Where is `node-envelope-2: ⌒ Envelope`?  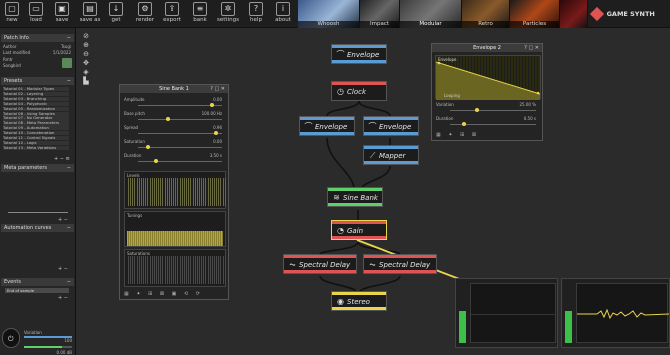
node-envelope-2: ⌒ Envelope is located at coordinates (327, 126).